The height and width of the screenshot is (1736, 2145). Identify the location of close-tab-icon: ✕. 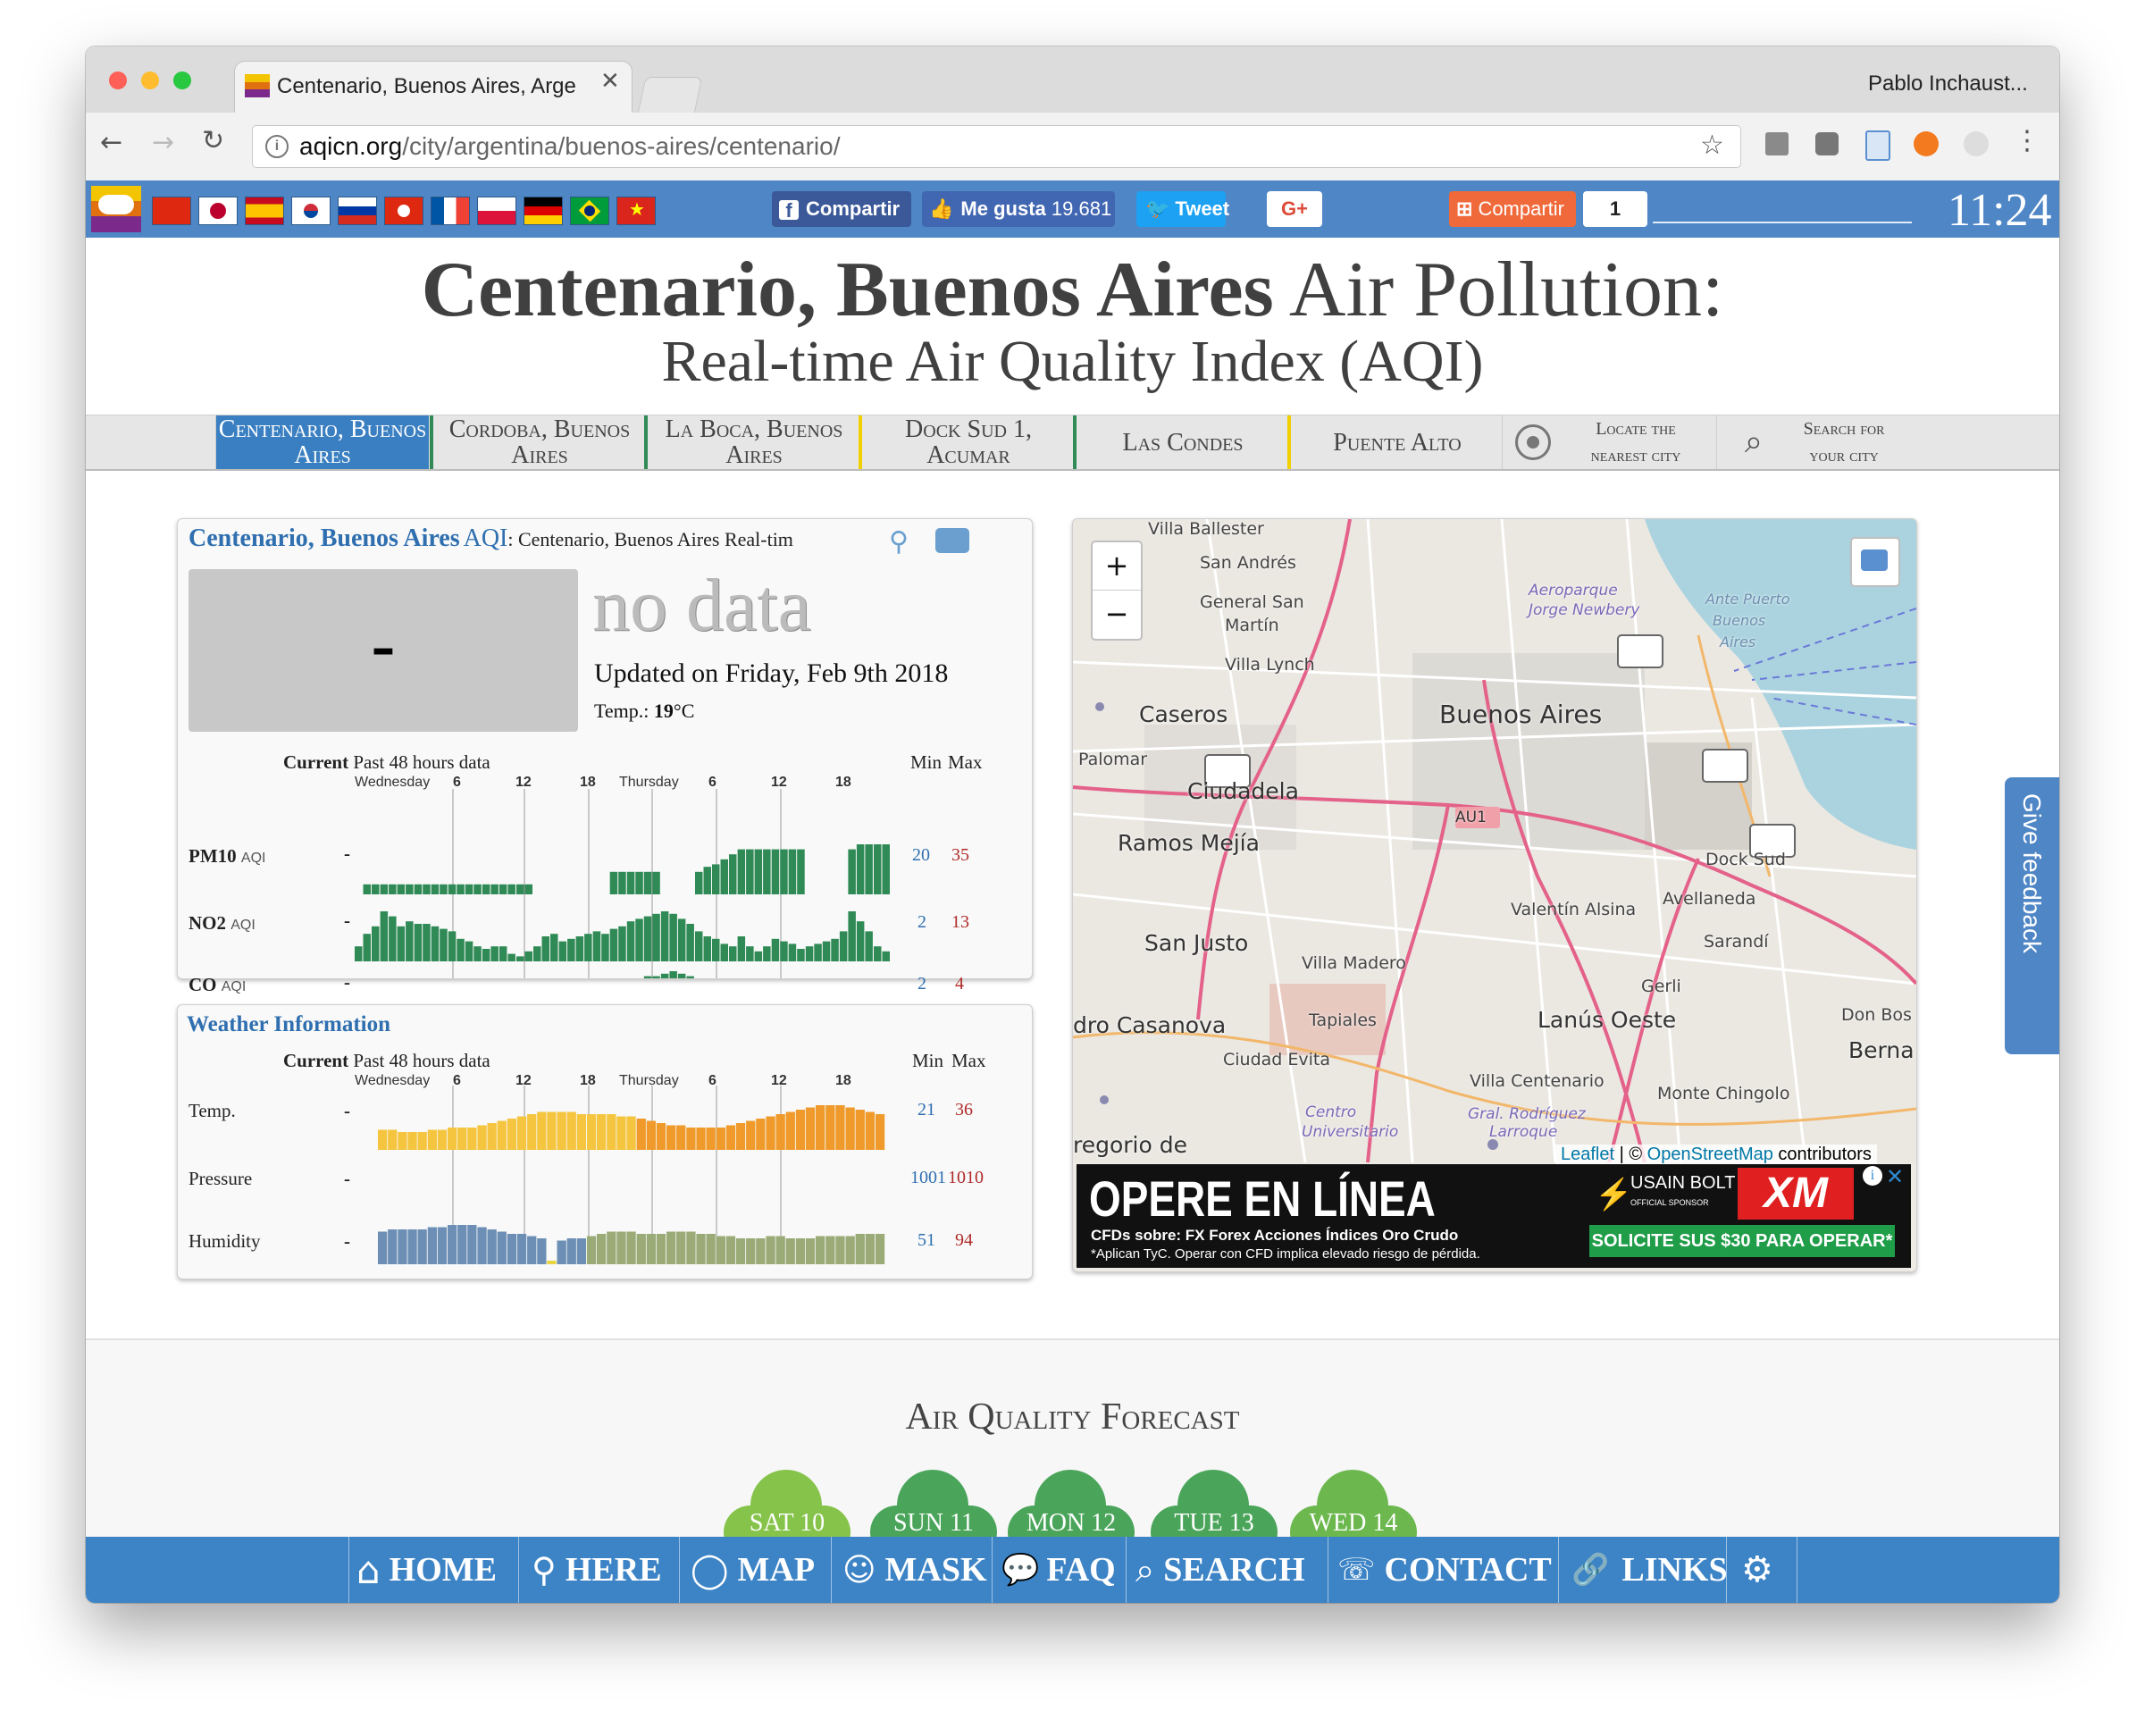
(610, 81).